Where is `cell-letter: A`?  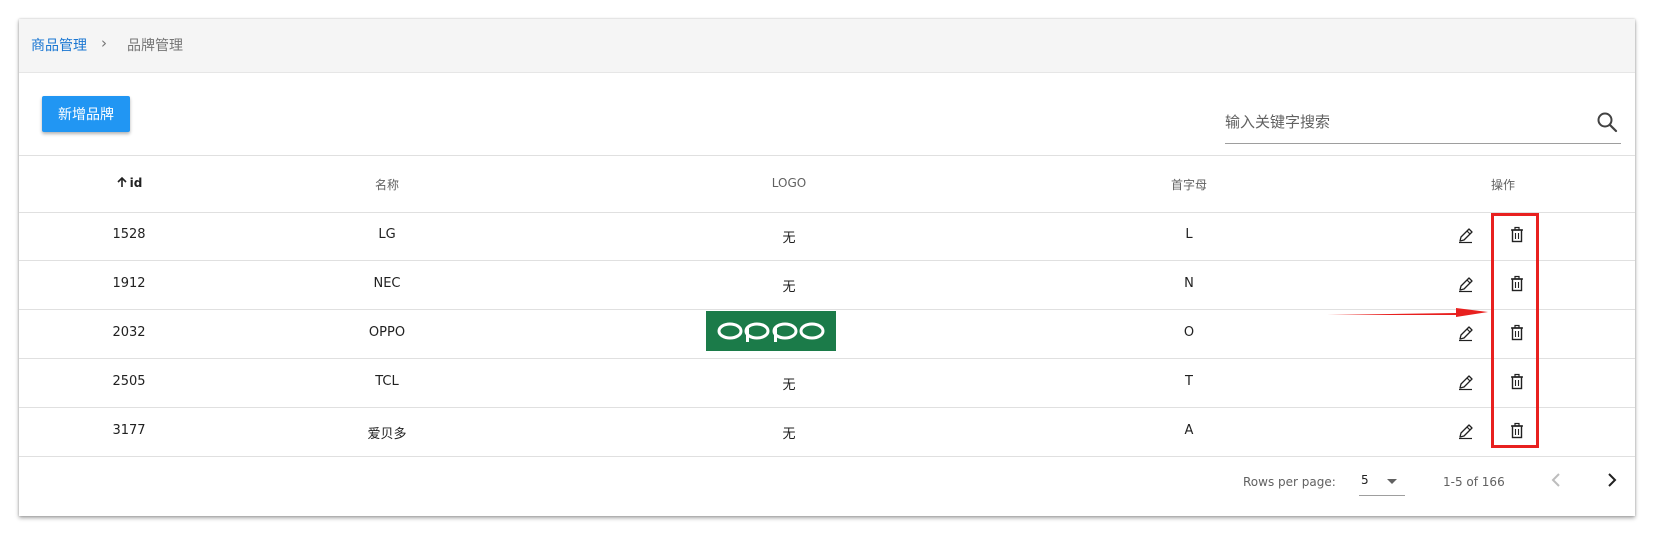 cell-letter: A is located at coordinates (1189, 430).